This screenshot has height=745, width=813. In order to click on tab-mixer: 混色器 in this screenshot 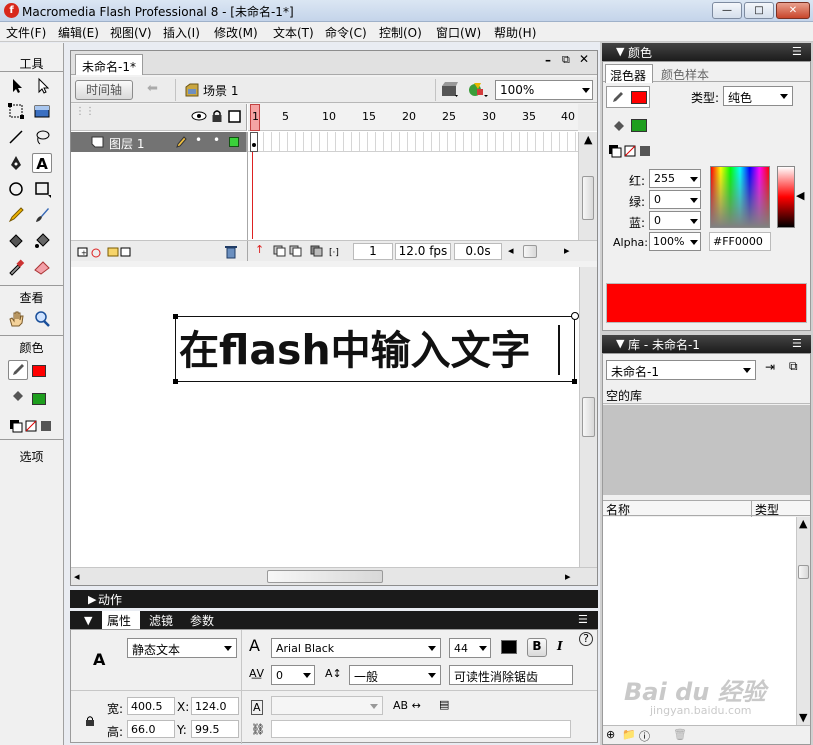, I will do `click(629, 73)`.